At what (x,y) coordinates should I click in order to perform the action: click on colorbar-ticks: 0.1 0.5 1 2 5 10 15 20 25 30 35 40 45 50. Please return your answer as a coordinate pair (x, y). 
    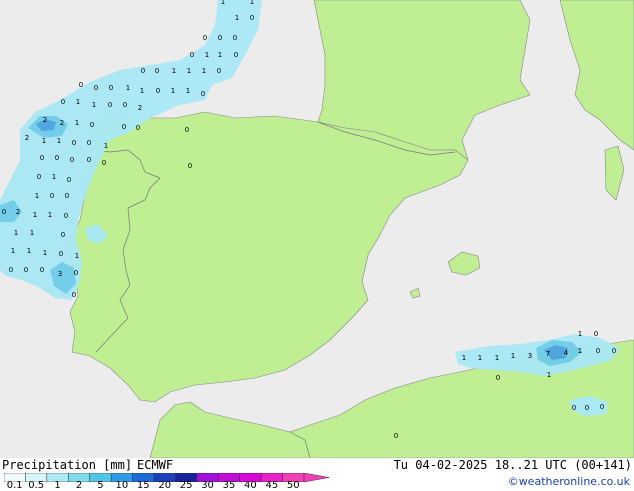
    Looking at the image, I should click on (170, 485).